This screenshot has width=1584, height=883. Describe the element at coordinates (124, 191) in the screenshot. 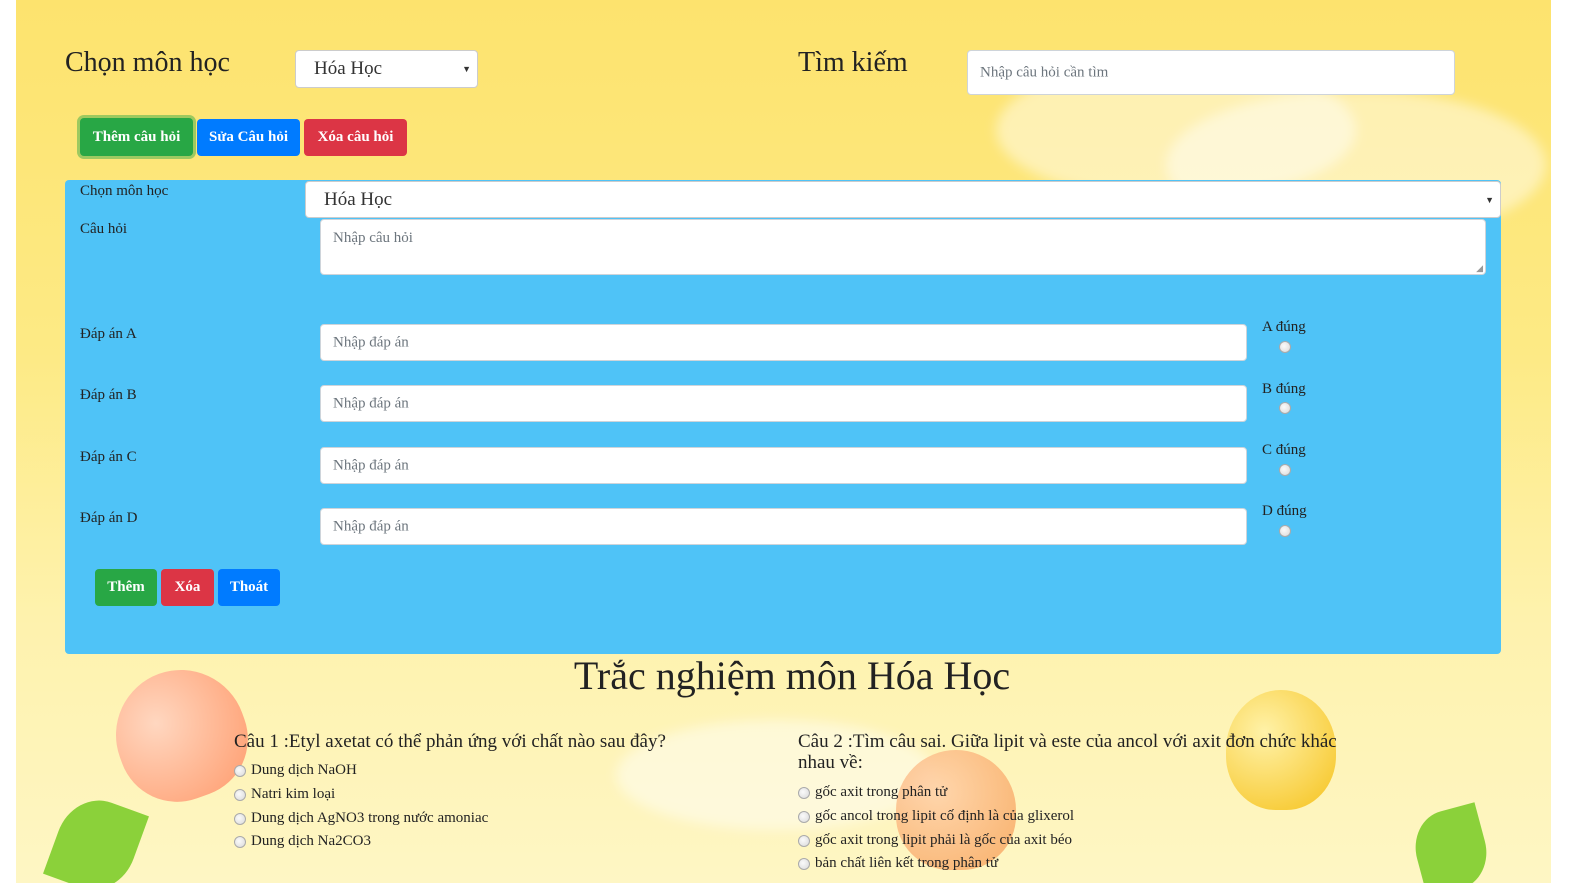

I see `form-subject-label: Chọn môn học` at that location.